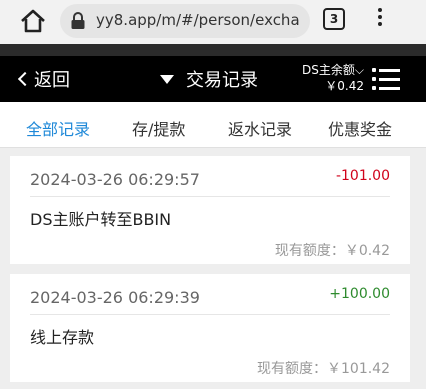 This screenshot has height=389, width=426. What do you see at coordinates (213, 125) in the screenshot?
I see `filter-tabs: 全部记录 存/提款 返水记录 优惠奖金` at bounding box center [213, 125].